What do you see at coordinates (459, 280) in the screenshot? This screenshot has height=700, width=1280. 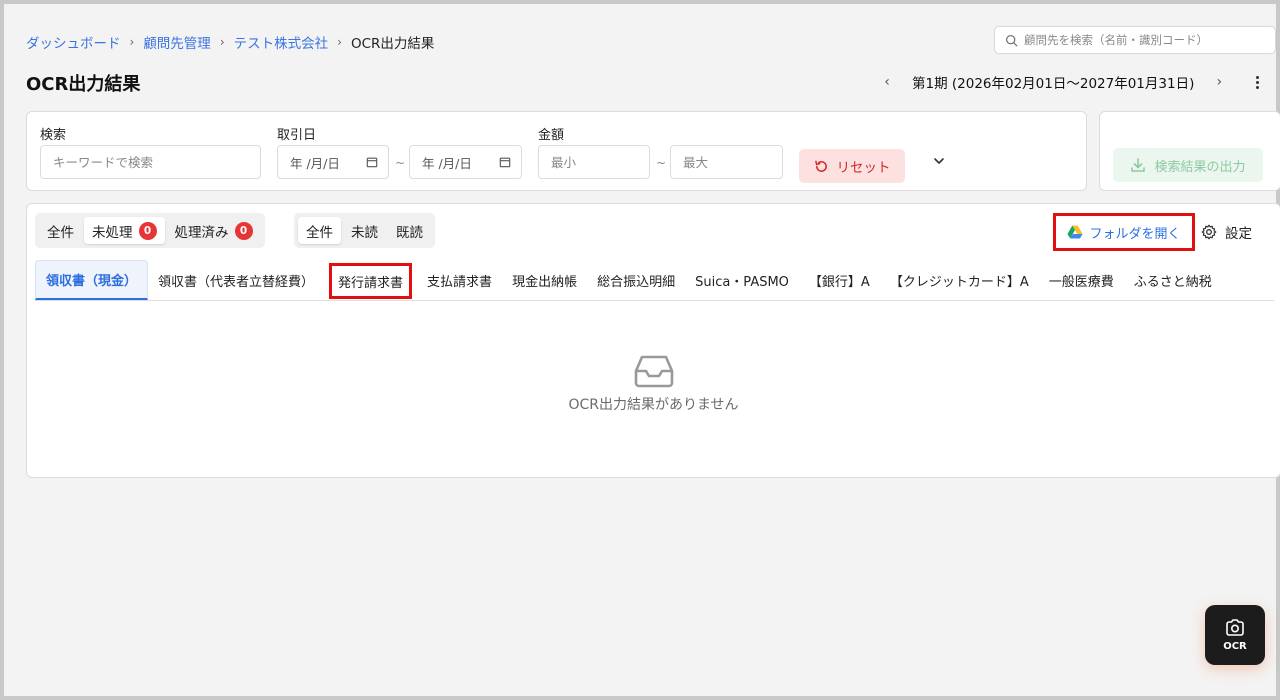 I see `tab-payment-invoice: 支払請求書` at bounding box center [459, 280].